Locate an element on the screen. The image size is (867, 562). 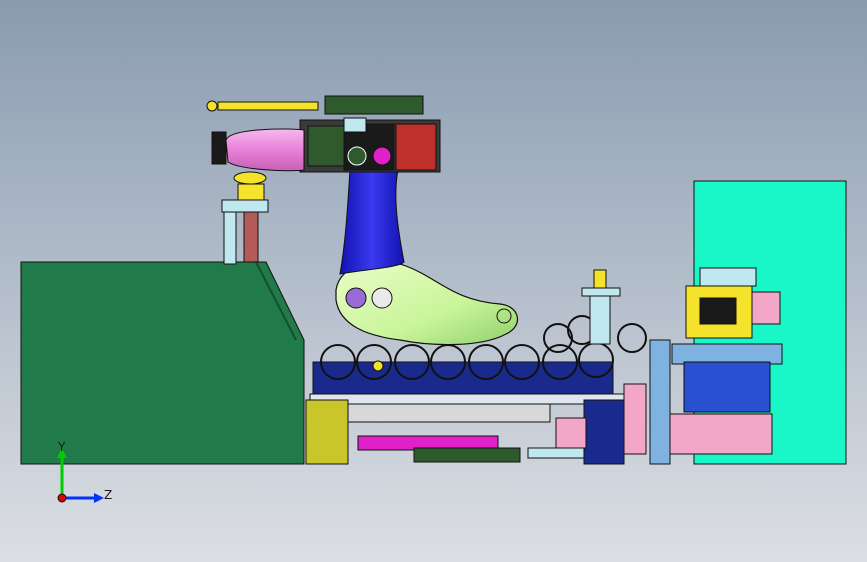
triad-z-label: Z is located at coordinates (108, 495).